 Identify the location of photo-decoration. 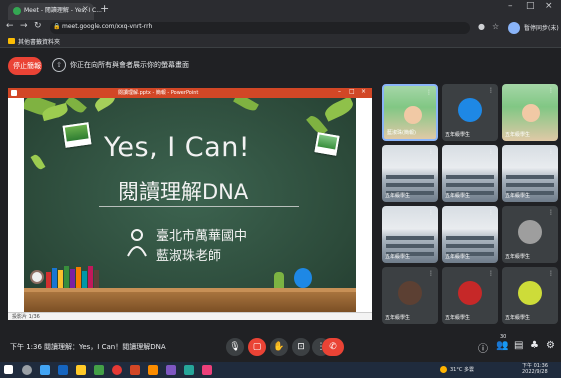
(77, 135).